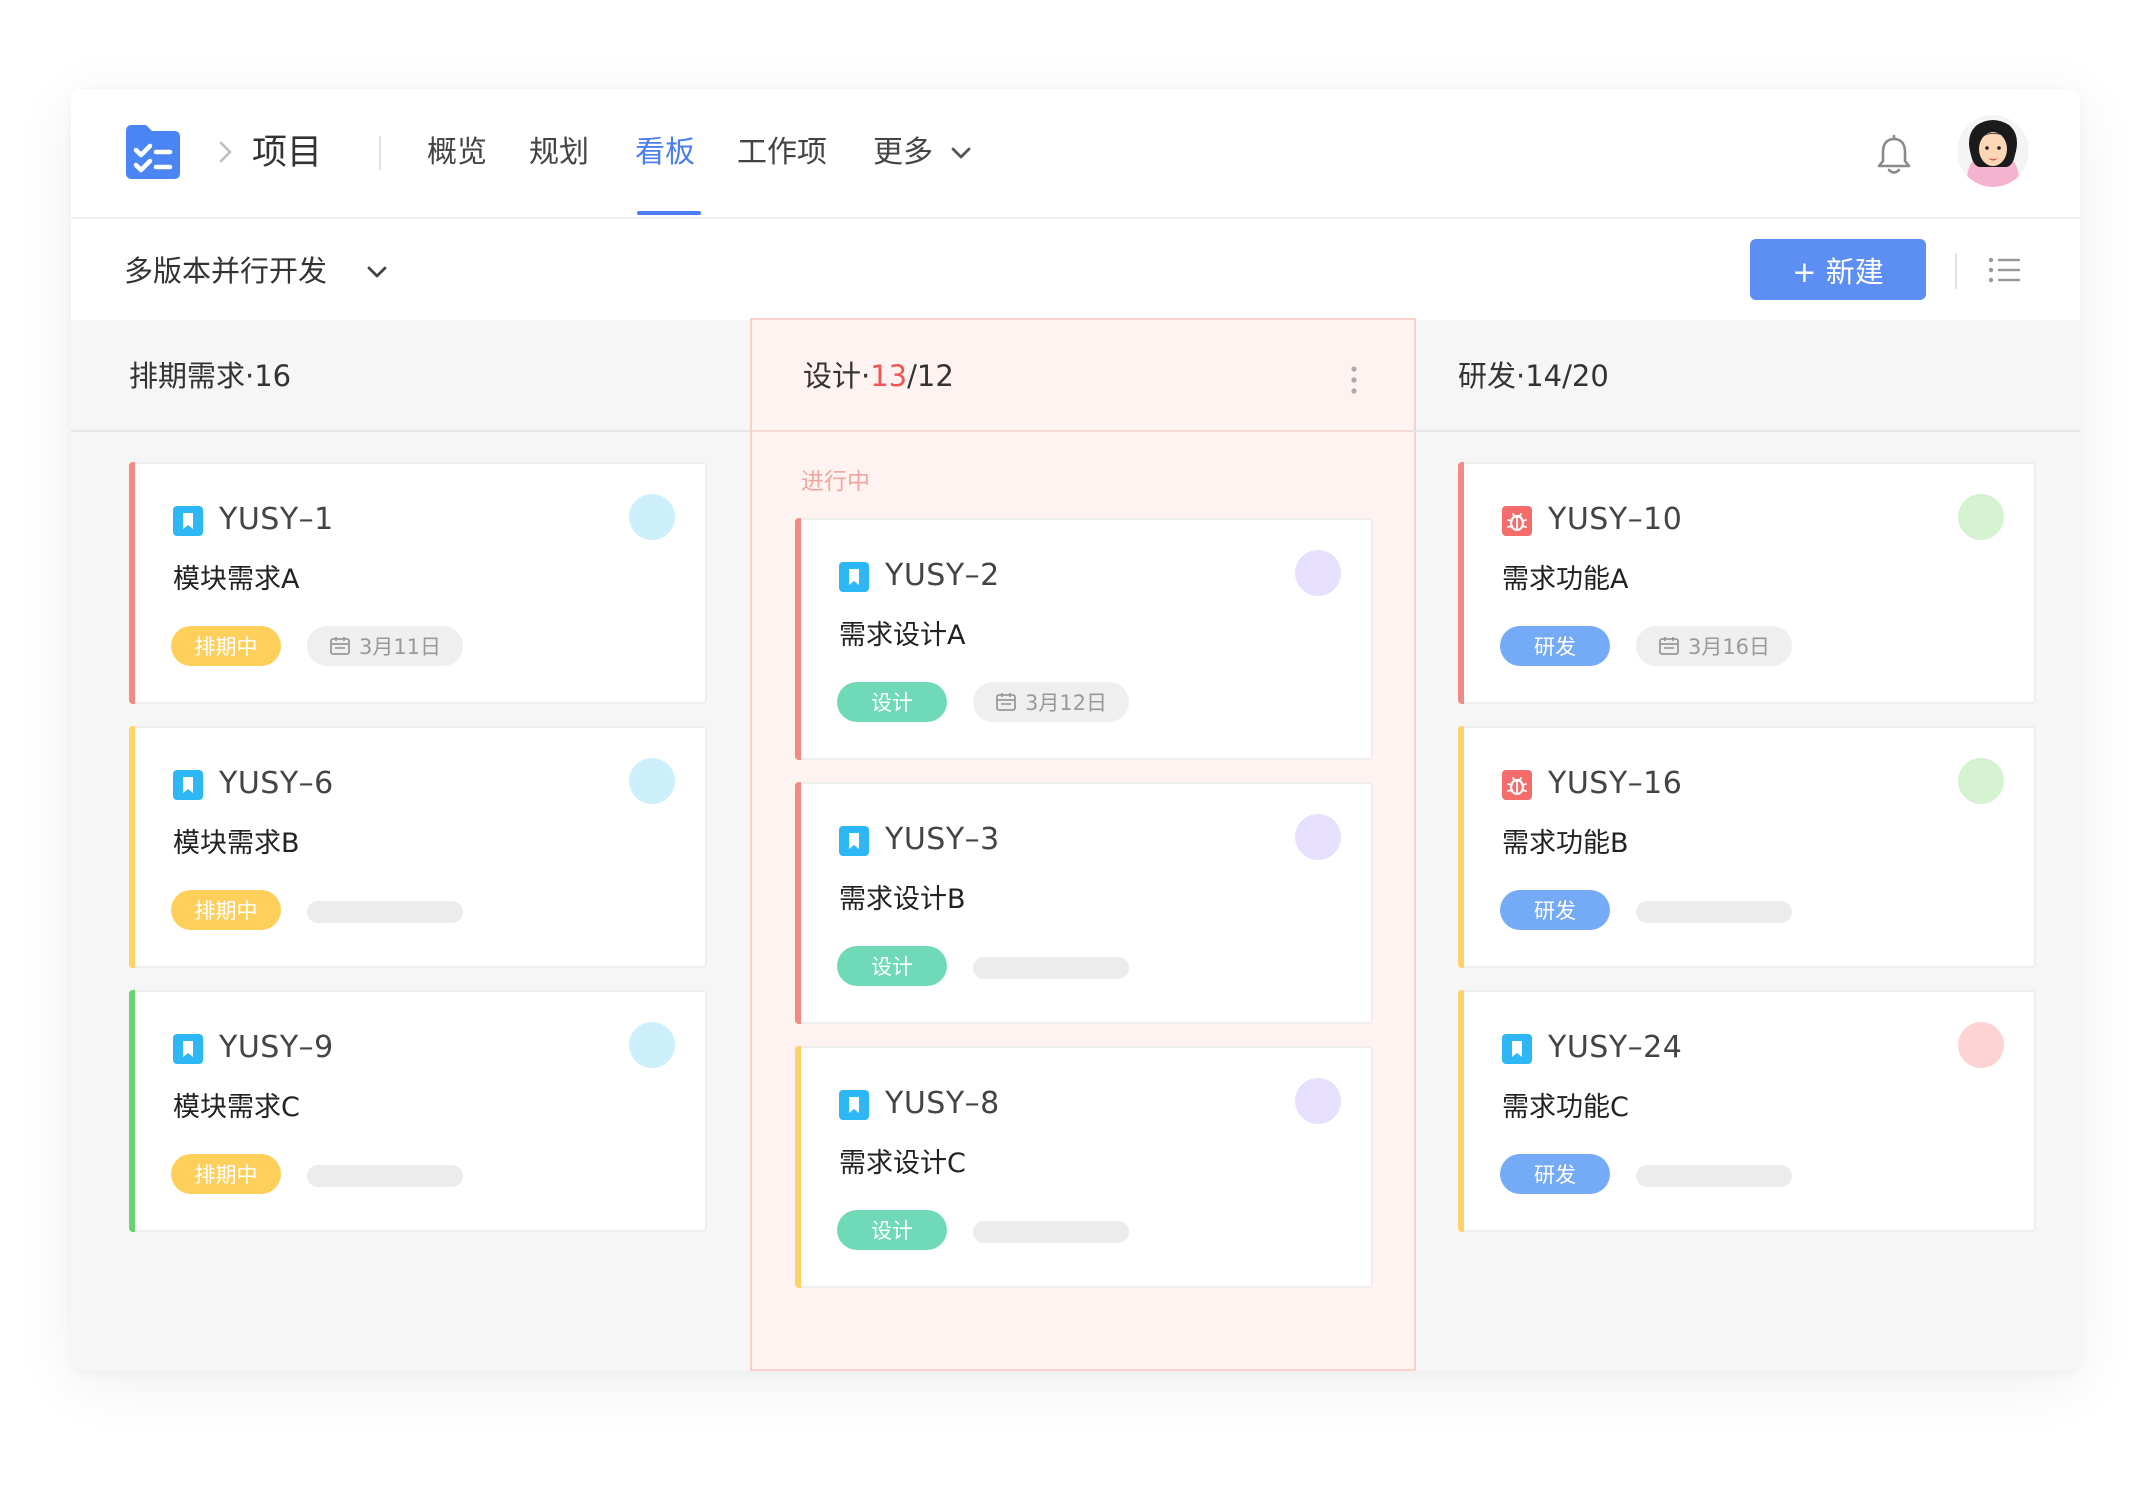 The width and height of the screenshot is (2143, 1503). What do you see at coordinates (153, 152) in the screenshot?
I see `task-folder-icon` at bounding box center [153, 152].